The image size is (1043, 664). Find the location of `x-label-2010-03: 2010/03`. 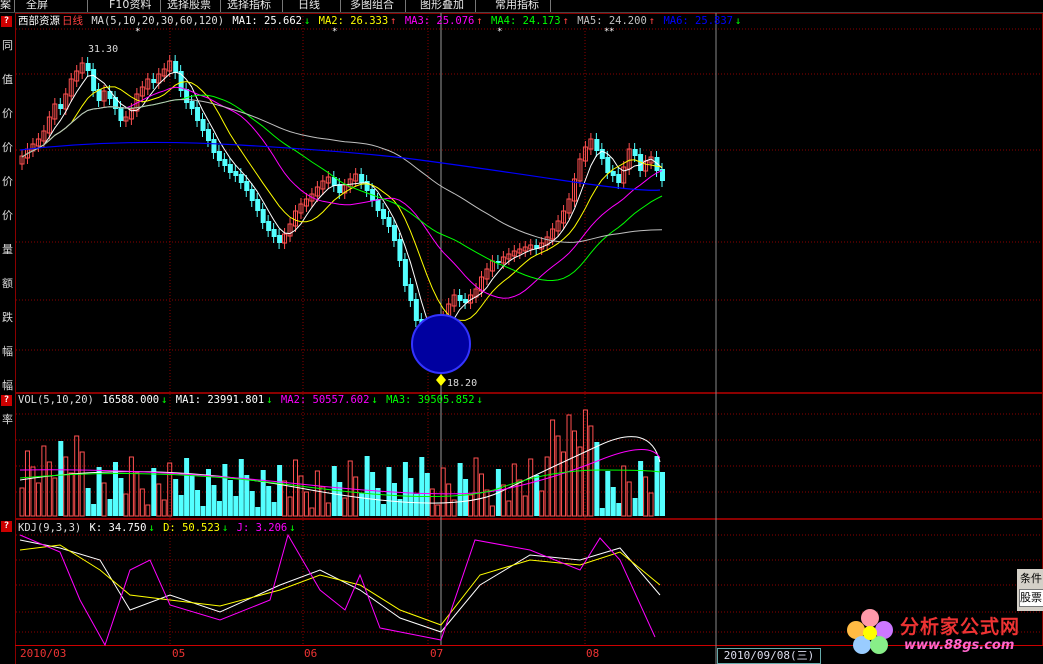

x-label-2010-03: 2010/03 is located at coordinates (43, 653).